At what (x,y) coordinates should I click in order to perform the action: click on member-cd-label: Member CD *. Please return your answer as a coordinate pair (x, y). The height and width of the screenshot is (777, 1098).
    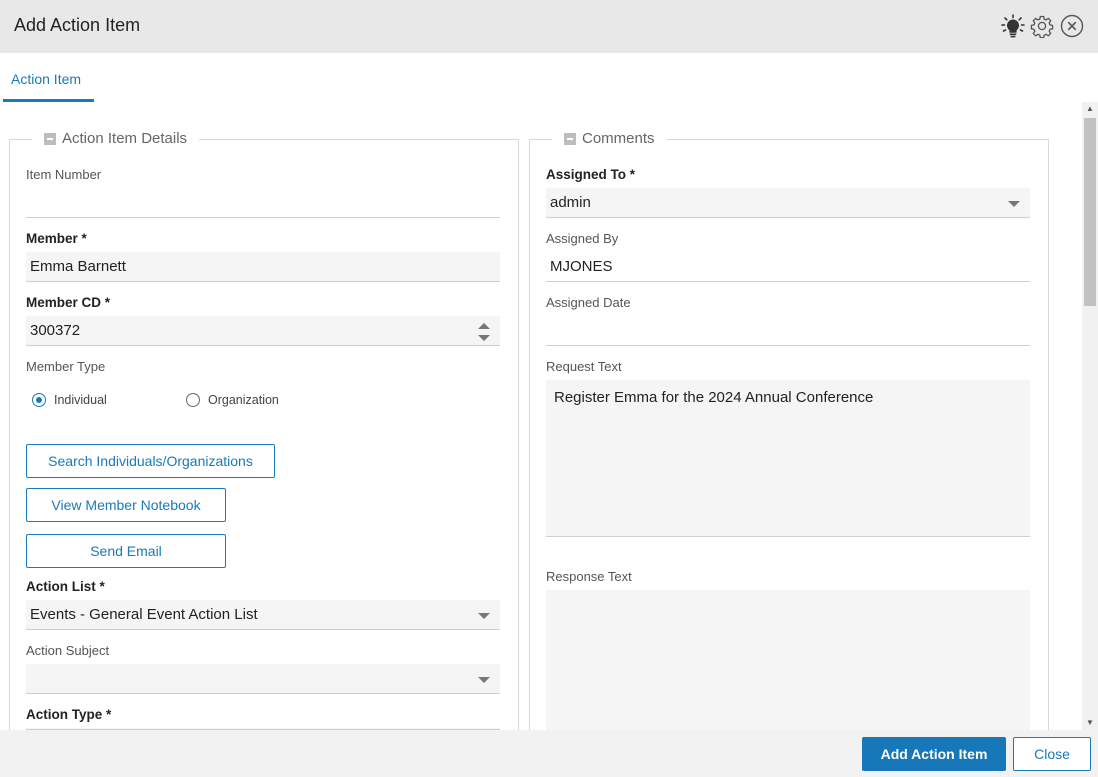
    Looking at the image, I should click on (68, 302).